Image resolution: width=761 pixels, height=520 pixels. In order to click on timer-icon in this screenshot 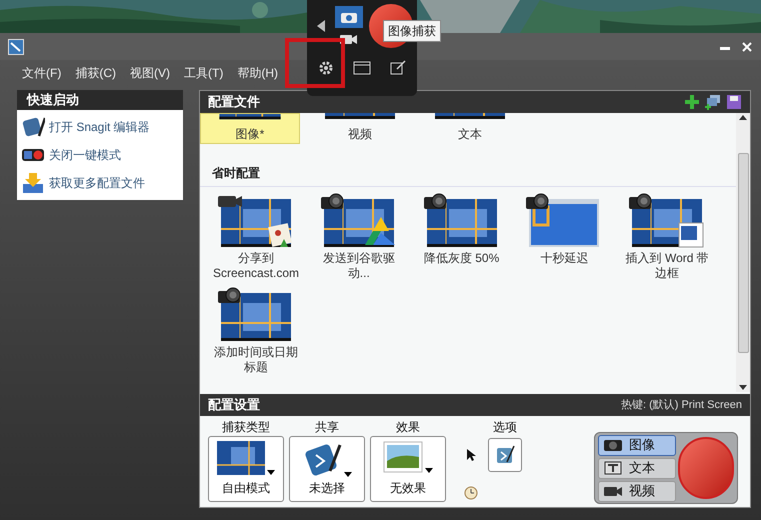, I will do `click(471, 492)`.